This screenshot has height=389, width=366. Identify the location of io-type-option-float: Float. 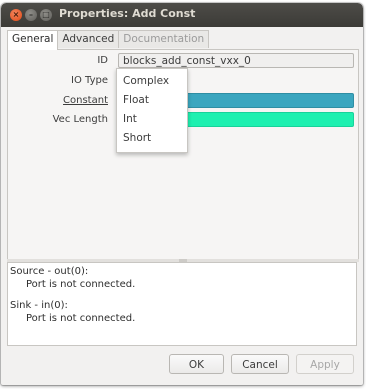
(152, 100).